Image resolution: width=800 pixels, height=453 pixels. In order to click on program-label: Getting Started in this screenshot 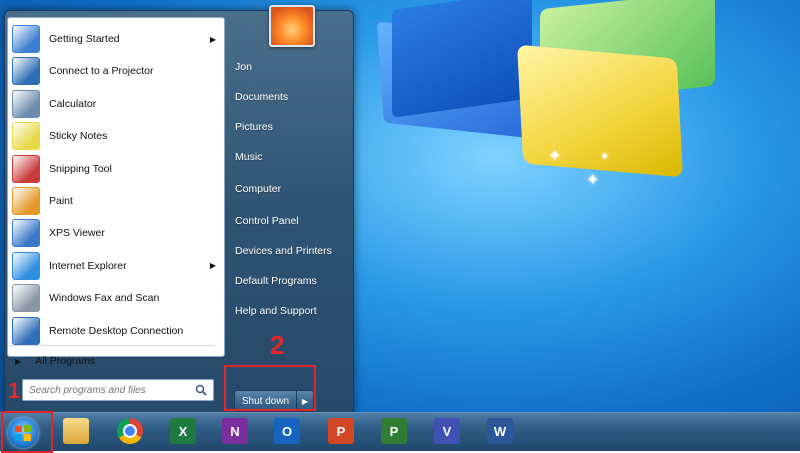, I will do `click(84, 39)`.